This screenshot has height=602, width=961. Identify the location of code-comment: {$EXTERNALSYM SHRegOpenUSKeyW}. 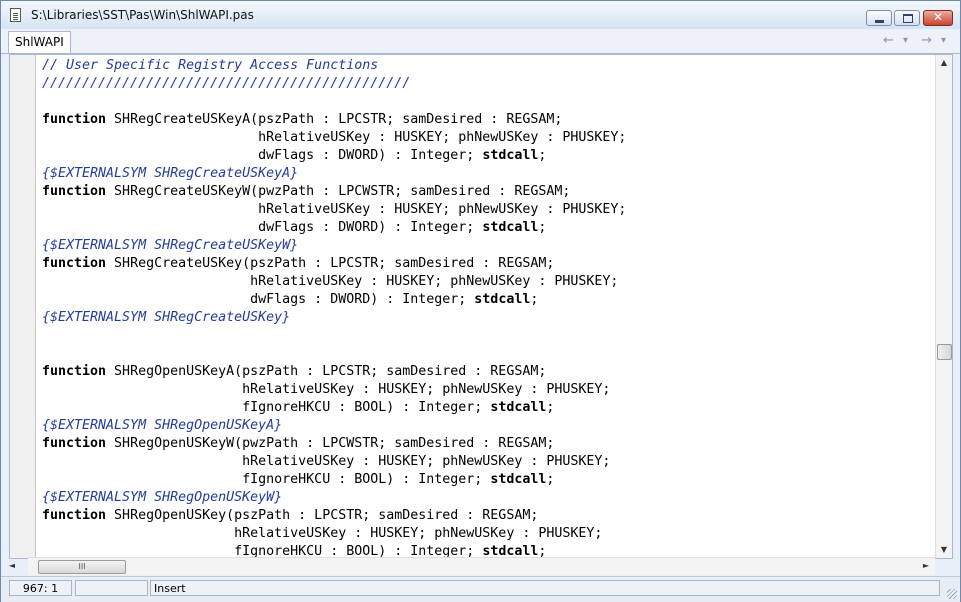
(162, 497).